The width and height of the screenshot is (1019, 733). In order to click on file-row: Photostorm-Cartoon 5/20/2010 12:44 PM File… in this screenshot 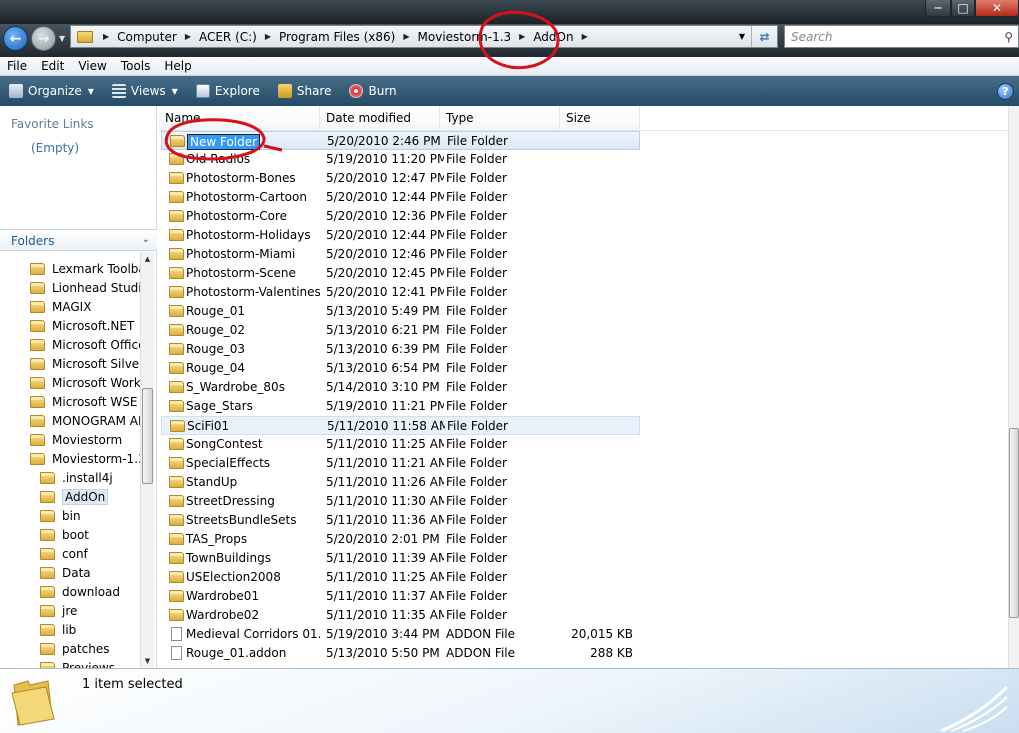, I will do `click(400, 197)`.